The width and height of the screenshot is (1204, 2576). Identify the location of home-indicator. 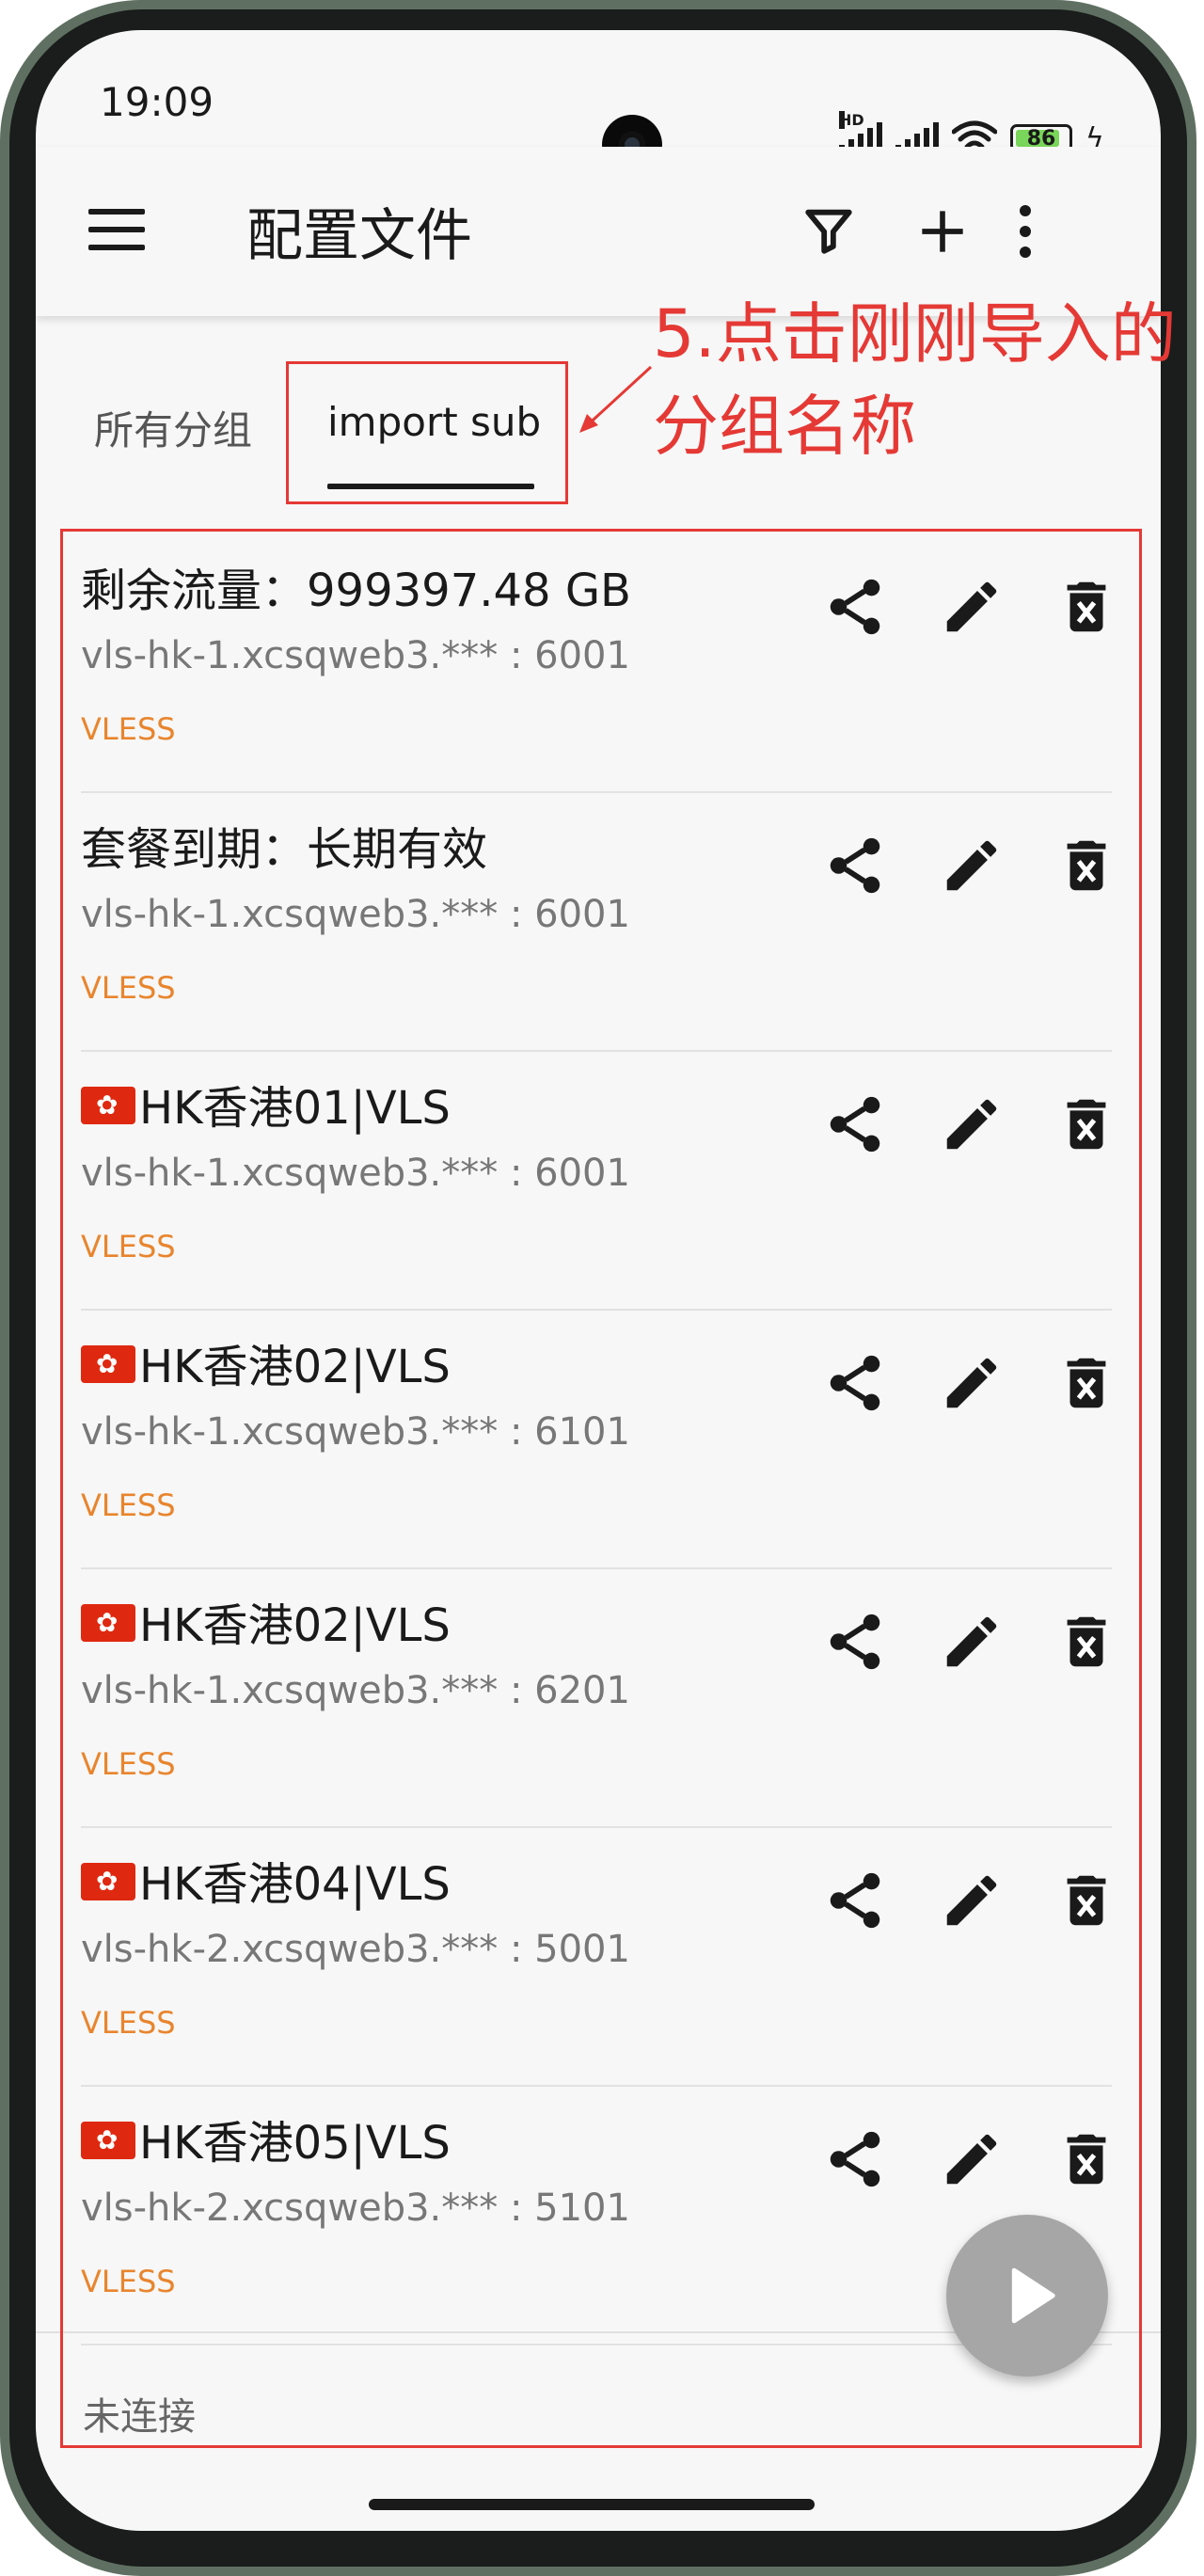
(592, 2504).